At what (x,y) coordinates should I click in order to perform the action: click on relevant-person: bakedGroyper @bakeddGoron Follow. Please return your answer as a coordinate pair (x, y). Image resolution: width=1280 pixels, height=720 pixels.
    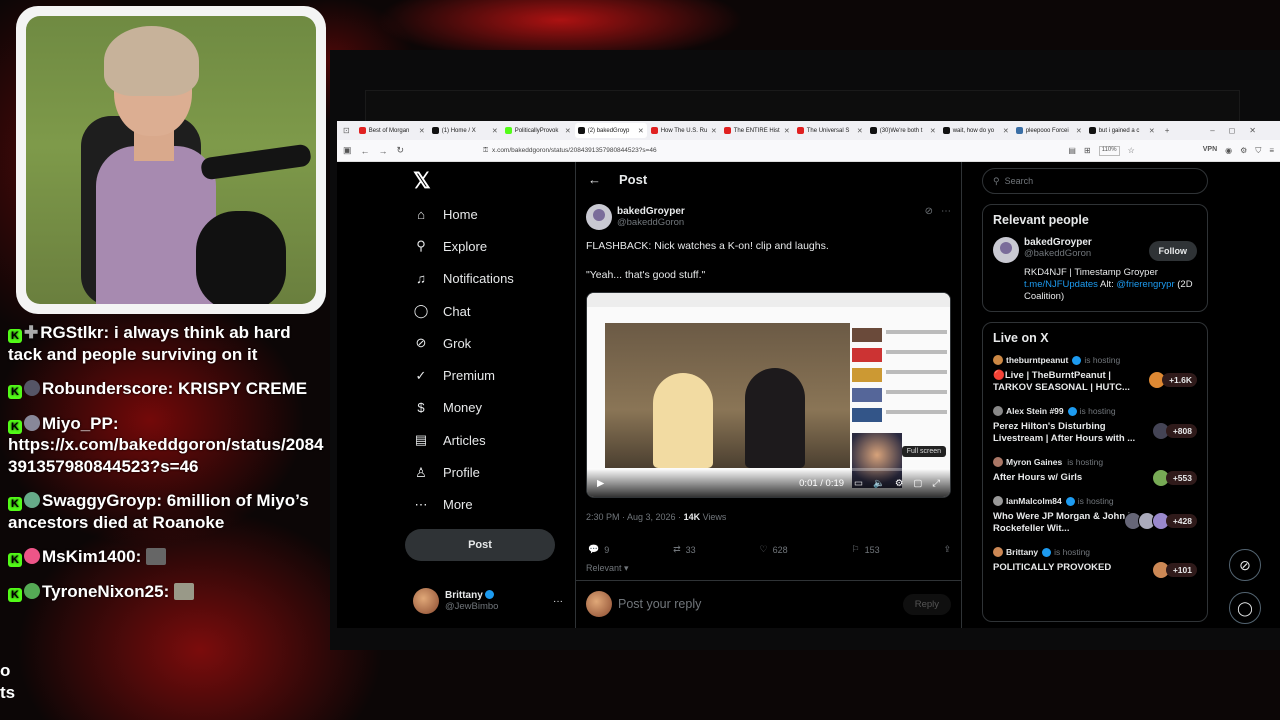
    Looking at the image, I should click on (1095, 250).